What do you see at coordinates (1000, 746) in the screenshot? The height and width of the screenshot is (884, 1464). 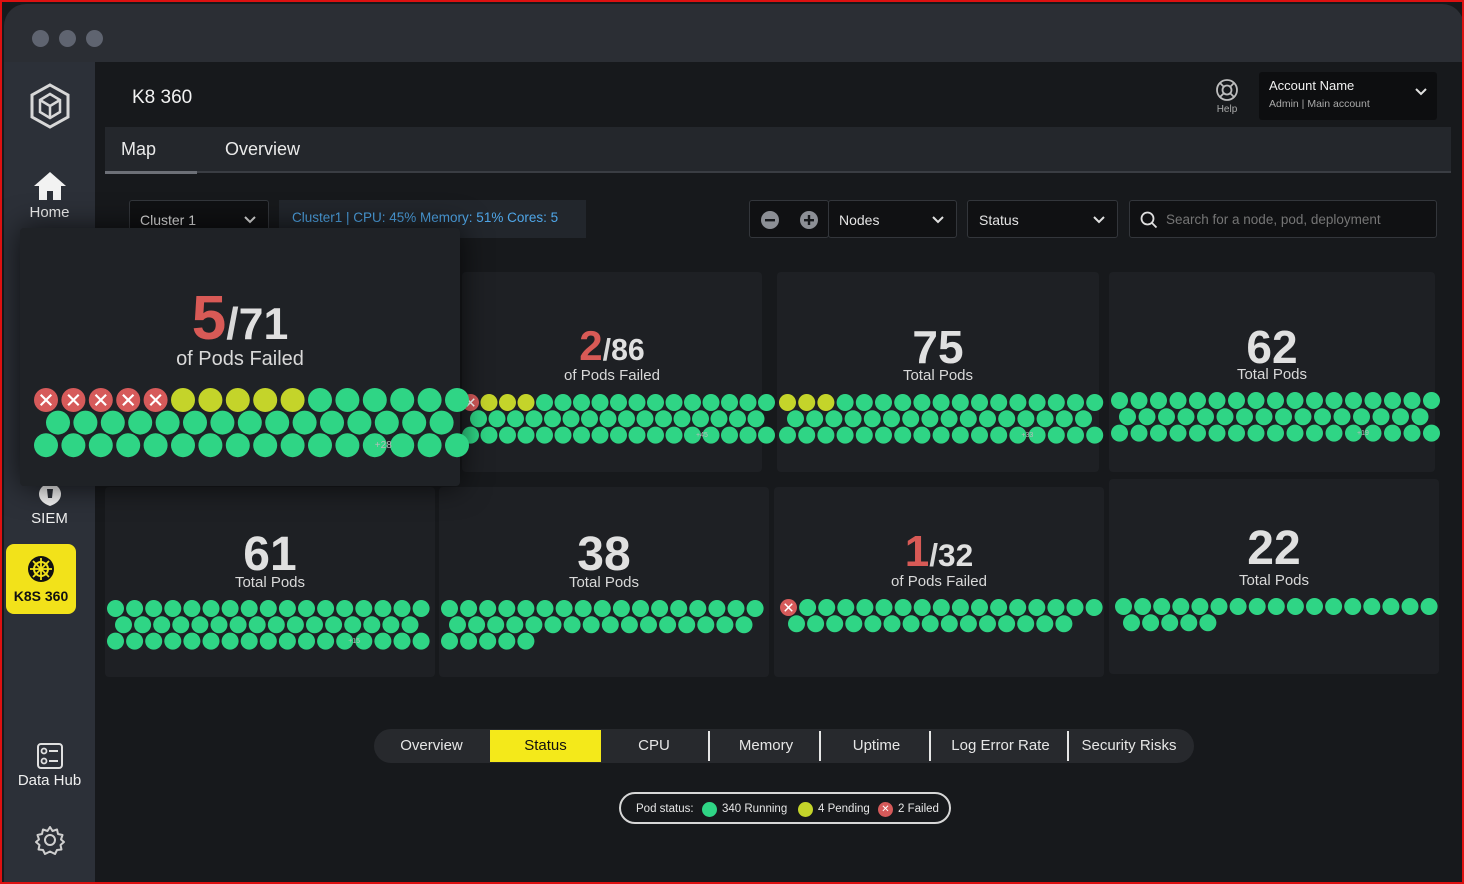 I see `metric-tab-log-error-rate: Log Error Rate` at bounding box center [1000, 746].